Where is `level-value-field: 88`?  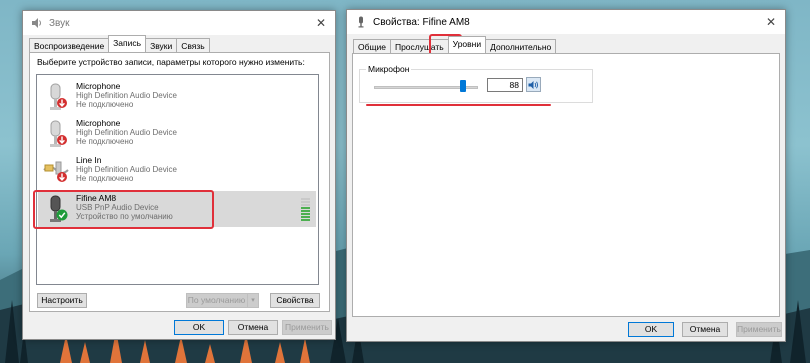
level-value-field: 88 is located at coordinates (505, 85).